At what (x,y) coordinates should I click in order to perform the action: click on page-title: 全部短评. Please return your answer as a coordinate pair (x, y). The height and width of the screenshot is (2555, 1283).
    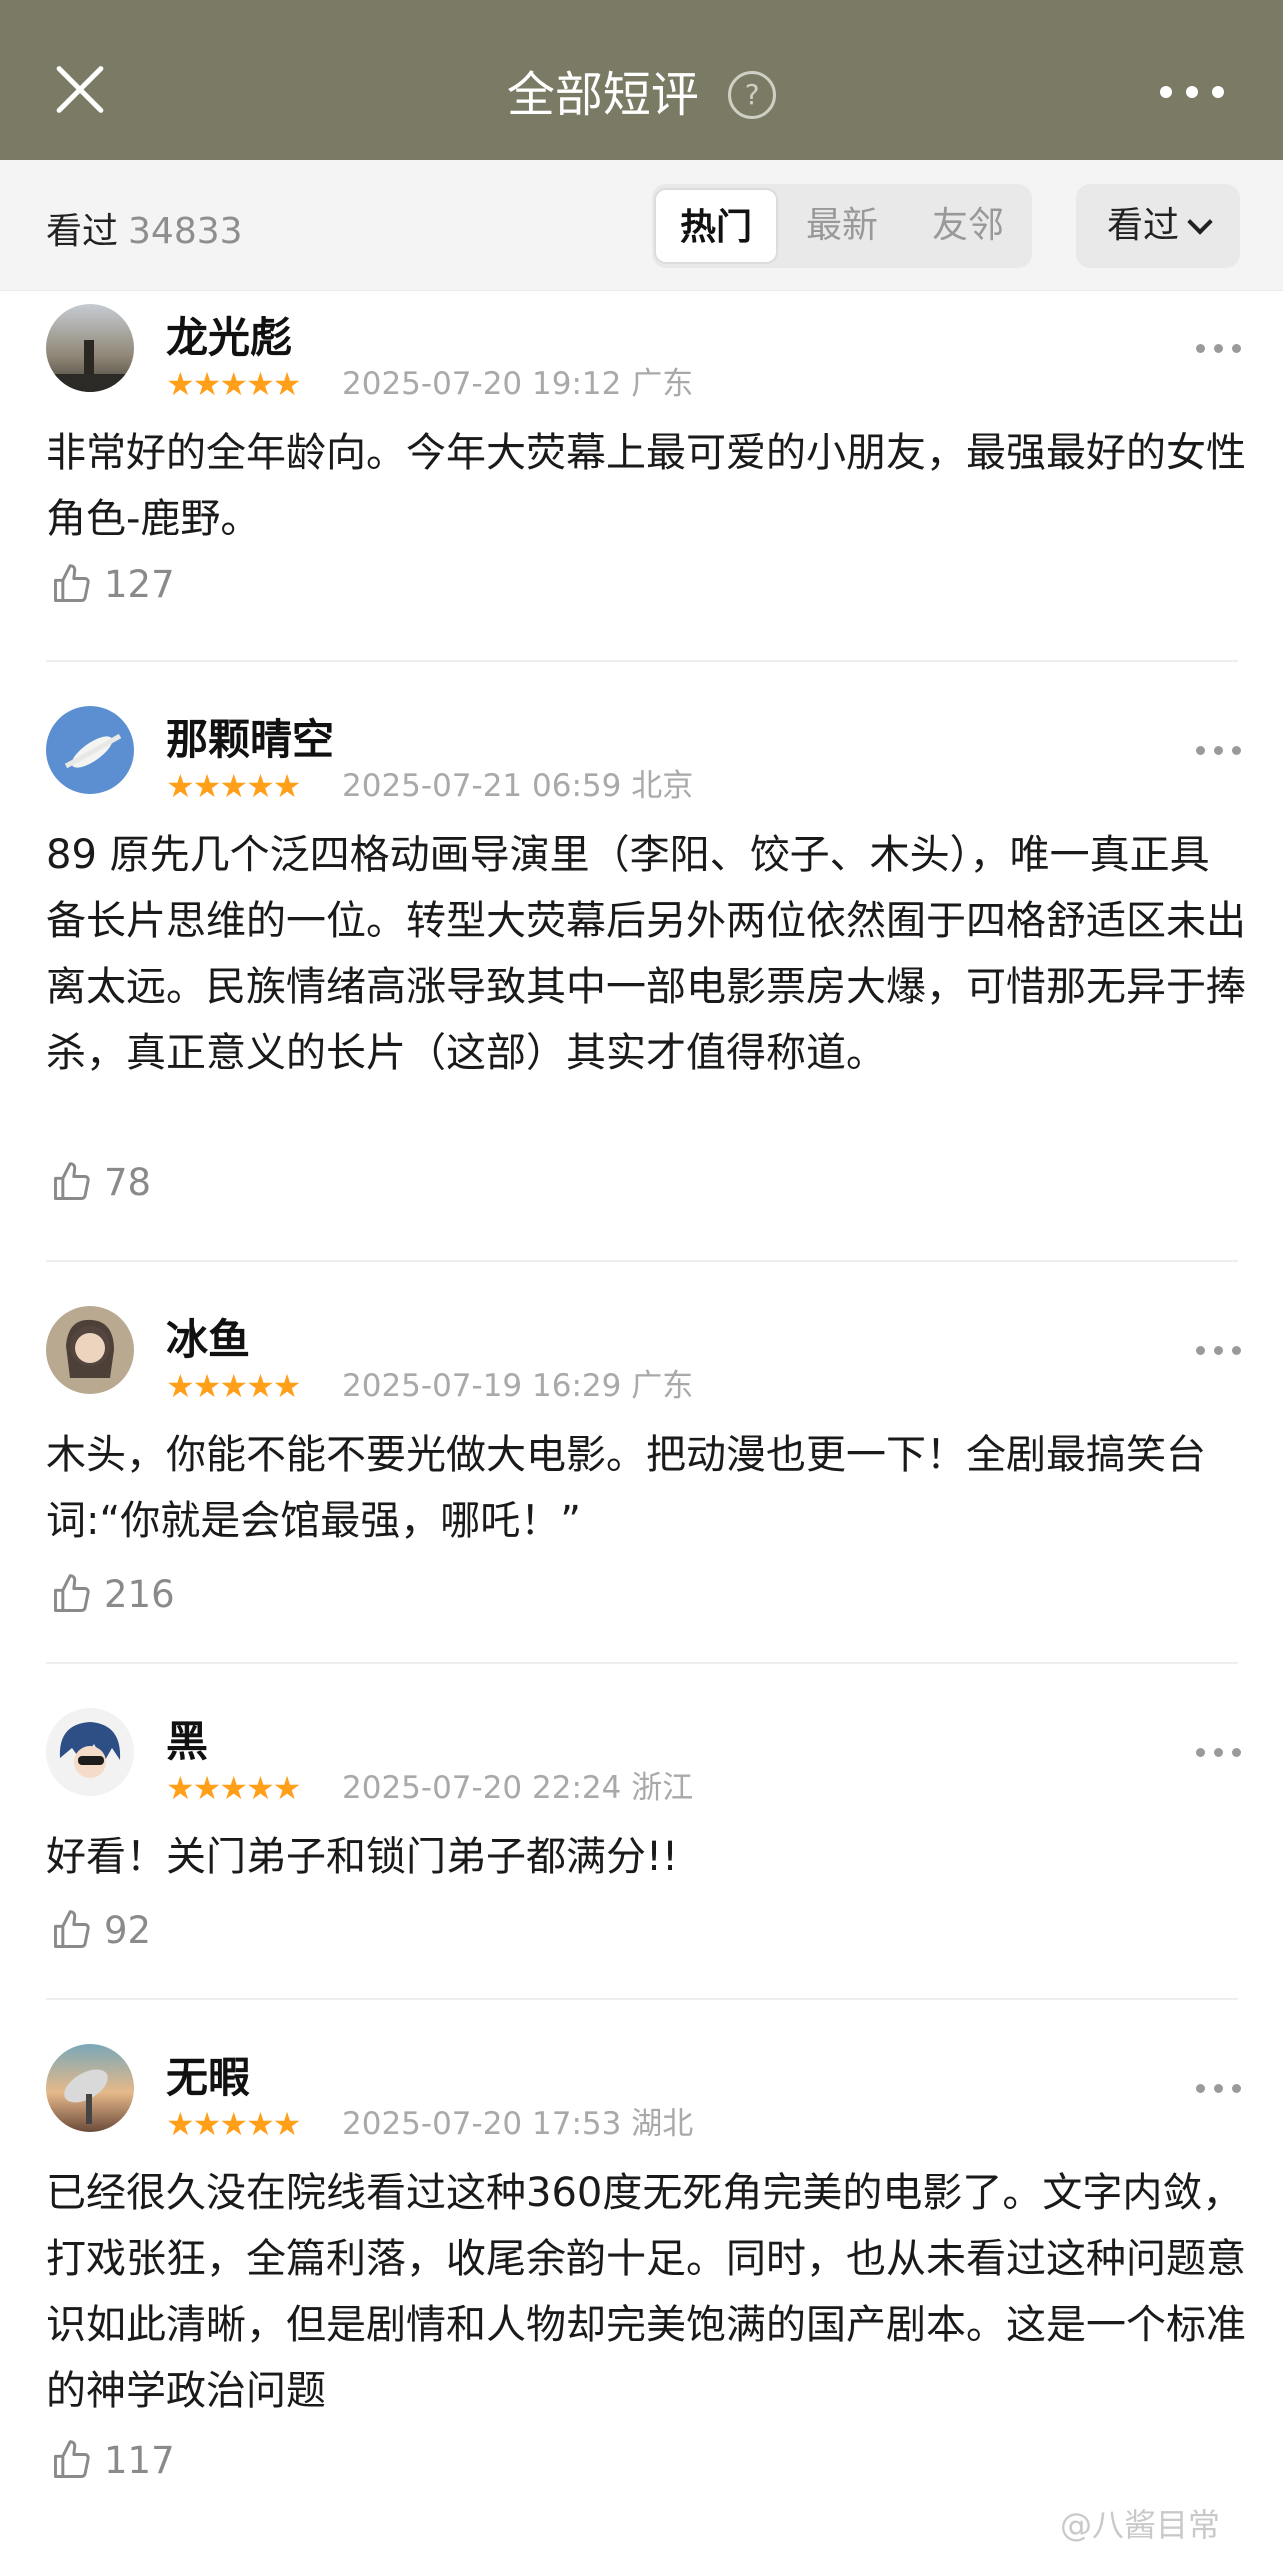
    Looking at the image, I should click on (602, 95).